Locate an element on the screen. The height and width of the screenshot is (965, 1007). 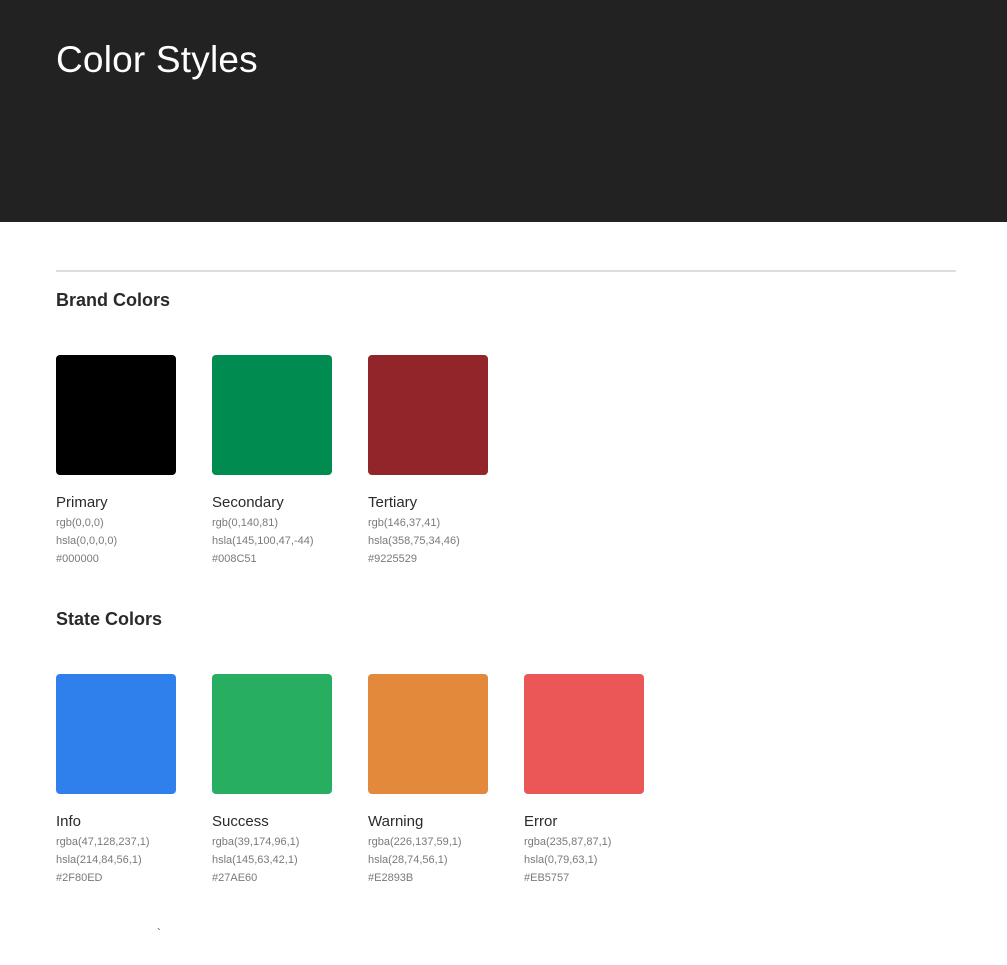
color-swatch-error is located at coordinates (584, 734).